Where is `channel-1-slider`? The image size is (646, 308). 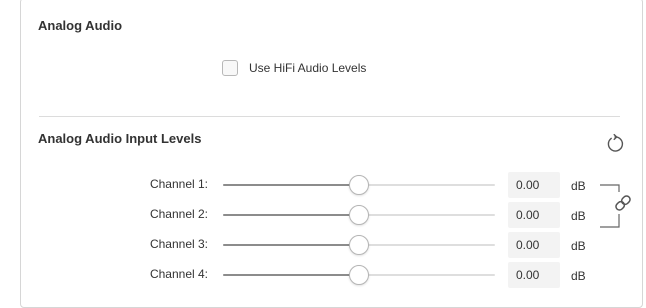
channel-1-slider is located at coordinates (359, 185).